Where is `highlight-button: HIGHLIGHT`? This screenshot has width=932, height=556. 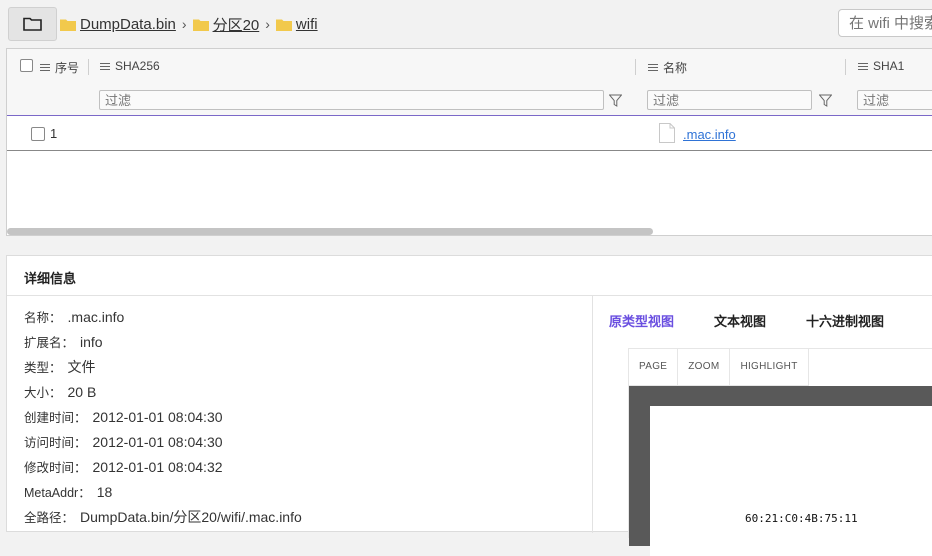
highlight-button: HIGHLIGHT is located at coordinates (769, 367).